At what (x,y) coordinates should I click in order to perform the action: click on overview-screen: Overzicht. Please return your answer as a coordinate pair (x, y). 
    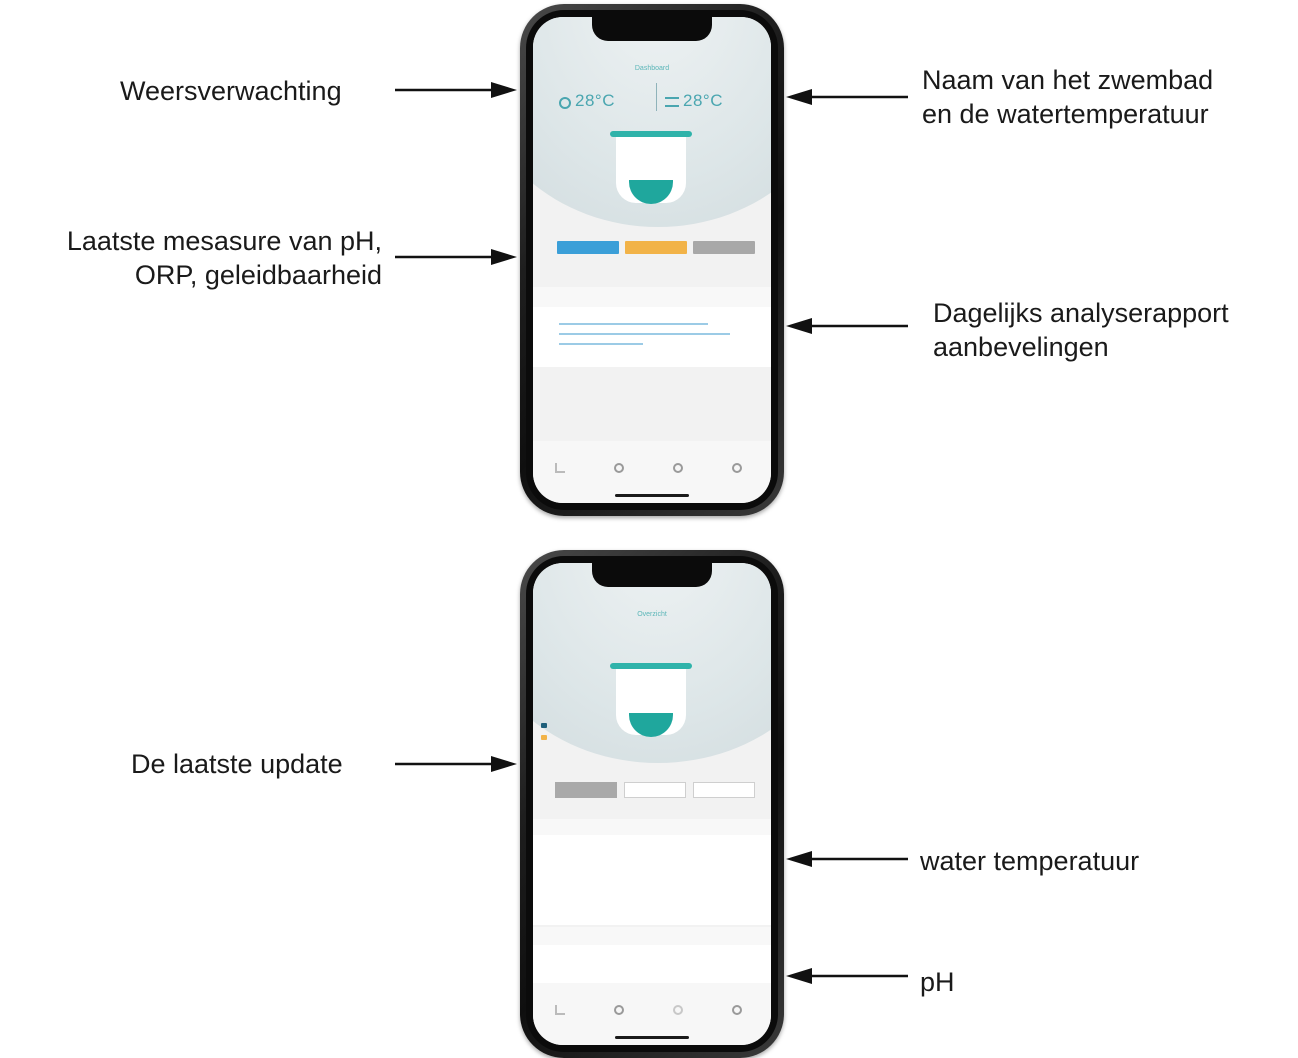
    Looking at the image, I should click on (652, 804).